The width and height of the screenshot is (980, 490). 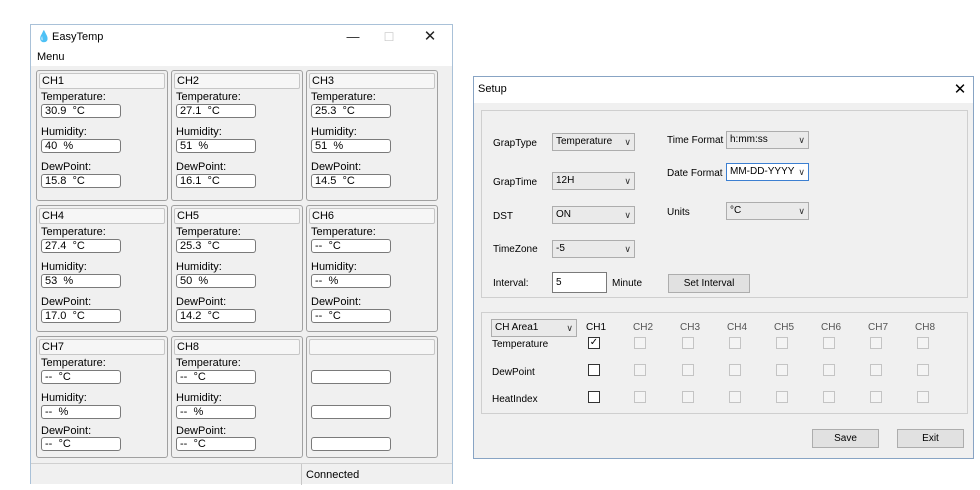 What do you see at coordinates (767, 140) in the screenshot?
I see `time-format-select: h:mm:ss ∨` at bounding box center [767, 140].